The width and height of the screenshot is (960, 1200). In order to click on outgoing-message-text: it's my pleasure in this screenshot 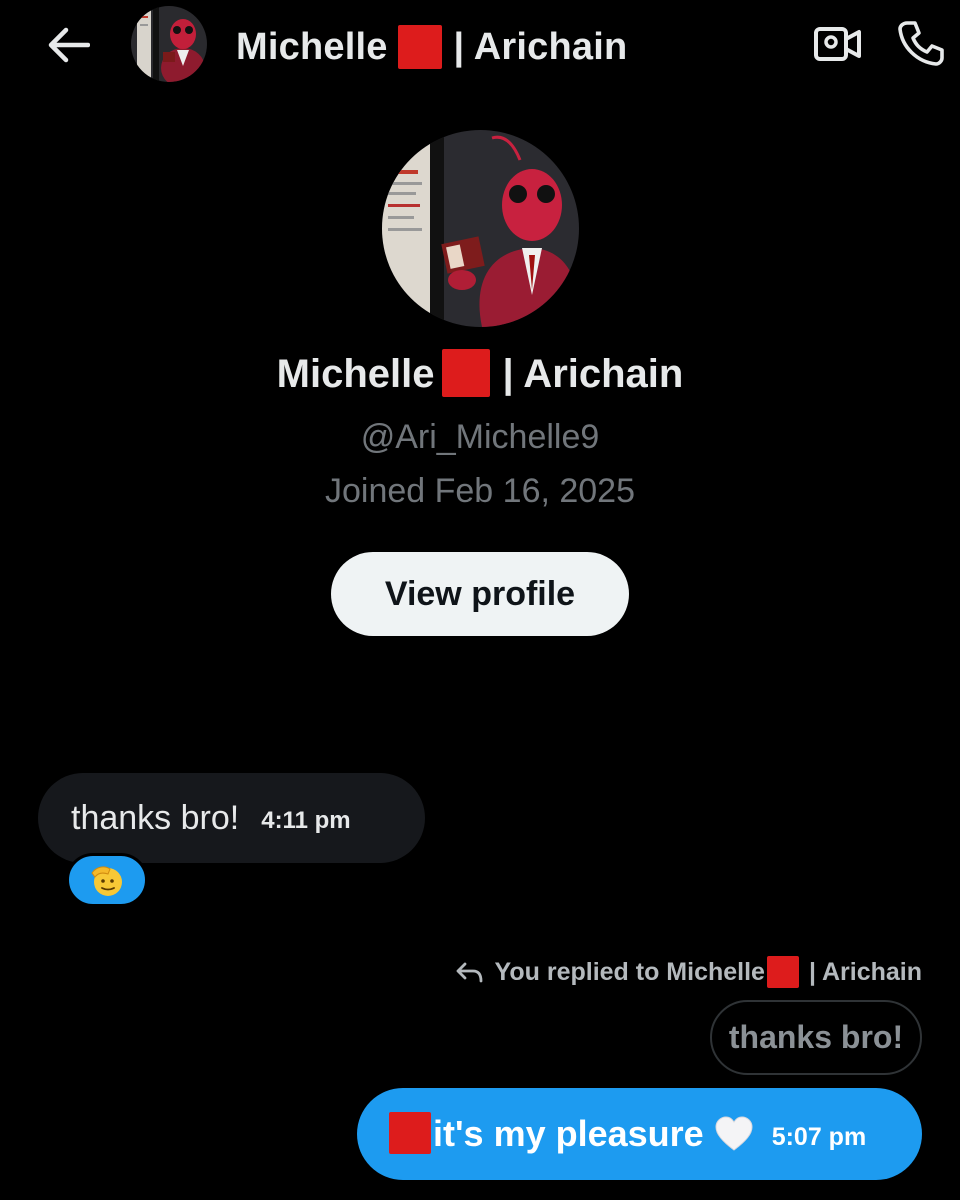, I will do `click(568, 1133)`.